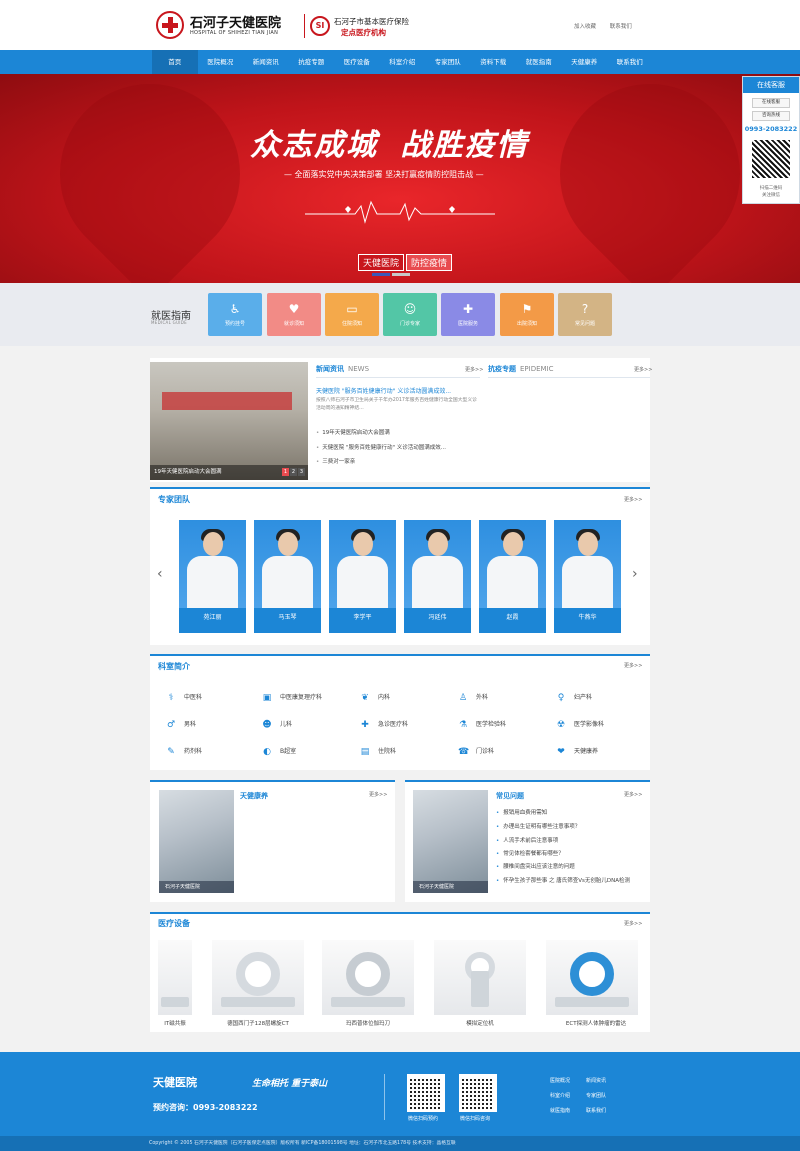  Describe the element at coordinates (221, 62) in the screenshot. I see `nav-about: 医院概况` at that location.